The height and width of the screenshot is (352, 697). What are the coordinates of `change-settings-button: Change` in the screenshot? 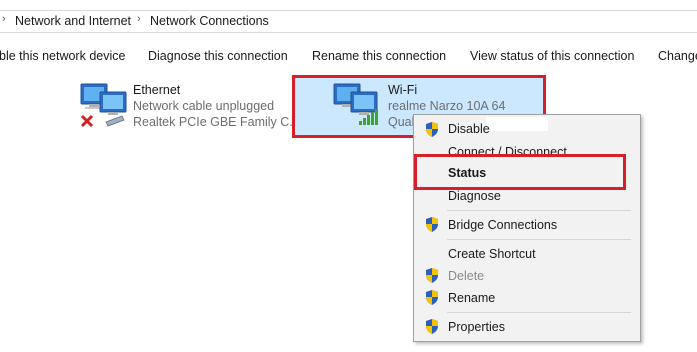 It's located at (677, 56).